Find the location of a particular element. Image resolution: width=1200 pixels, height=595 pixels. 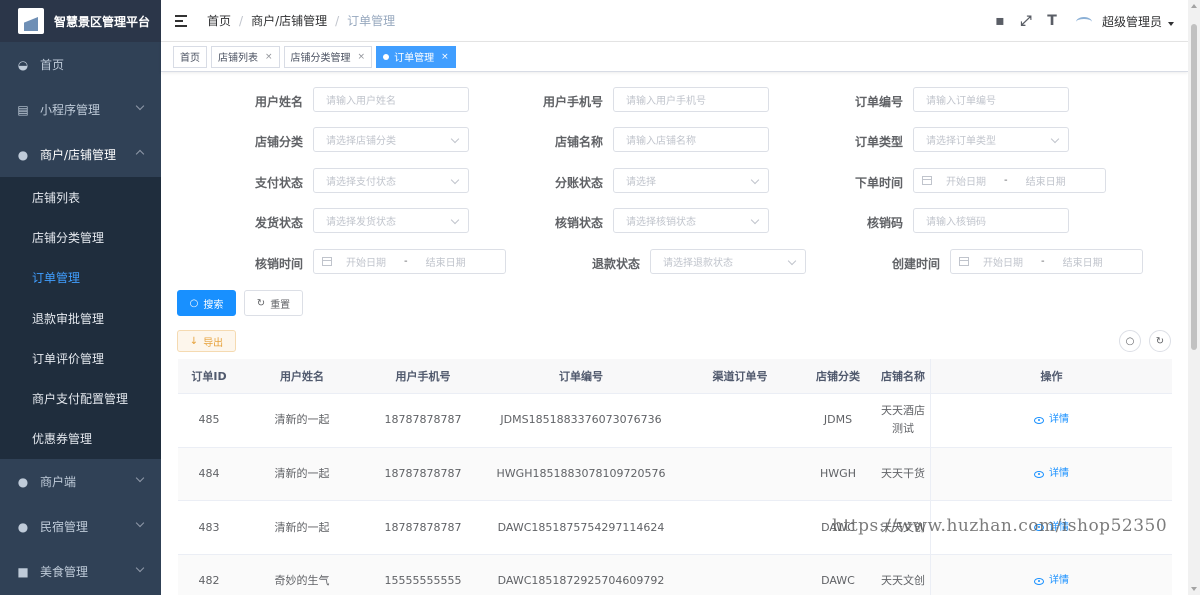

pay-status-select: 请选择支付状态 is located at coordinates (391, 180).